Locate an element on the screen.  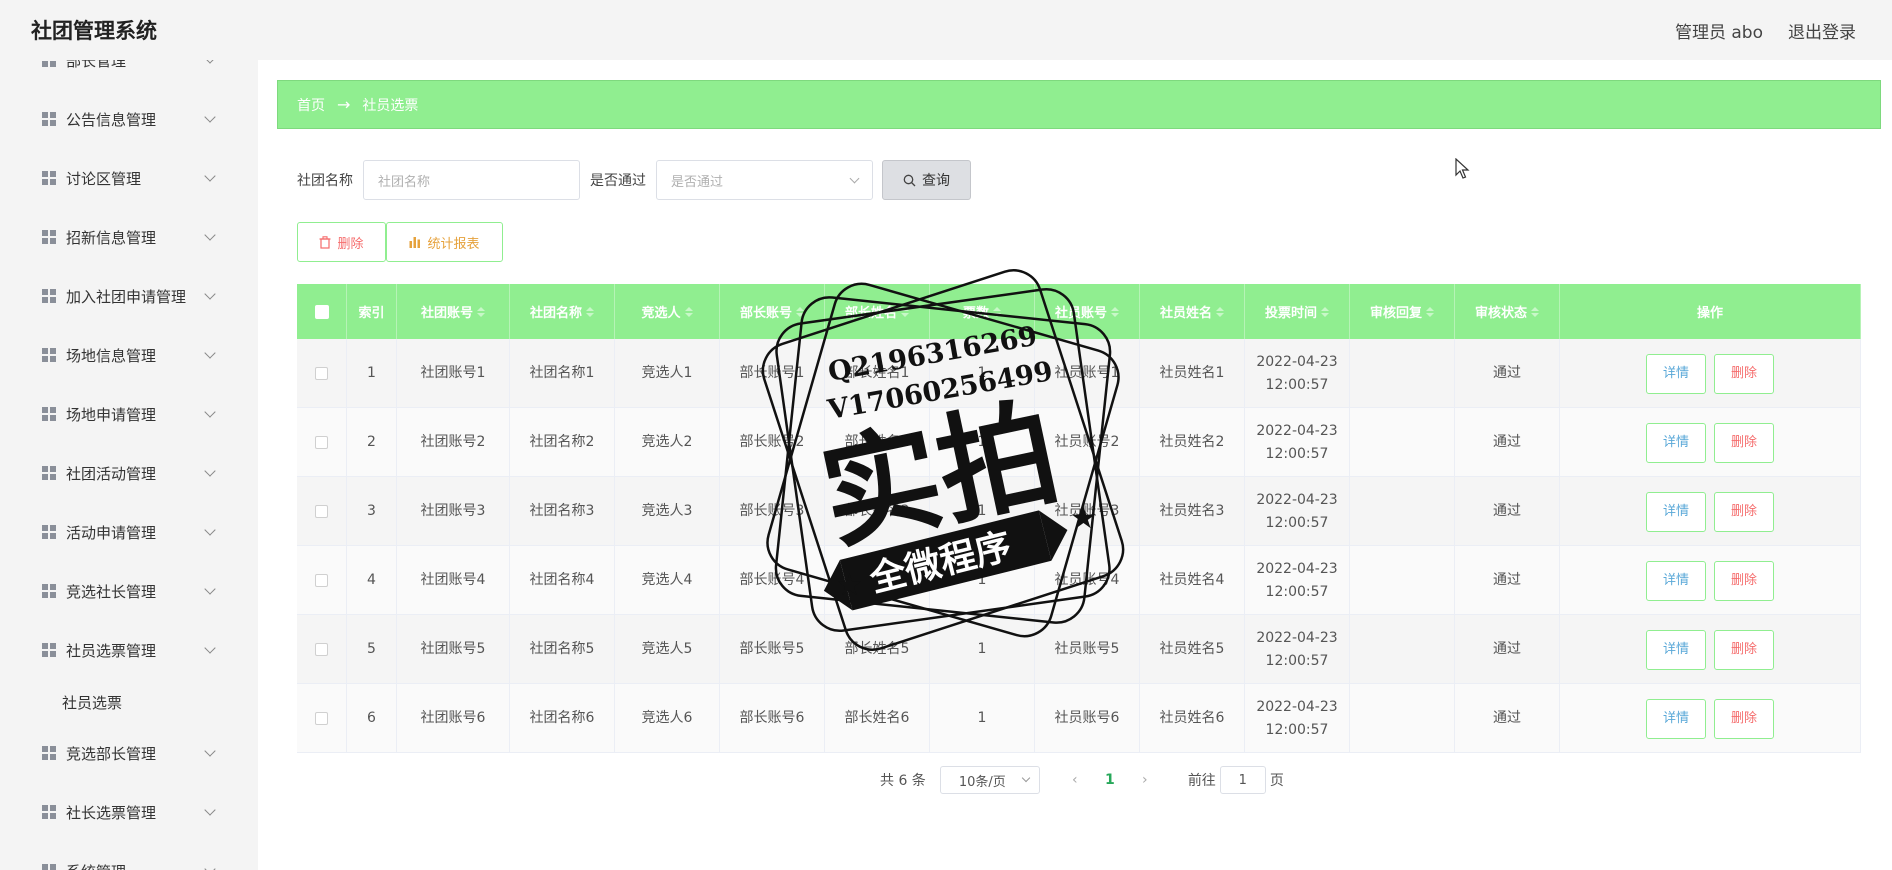
stats-report-button: 统计报表 is located at coordinates (444, 242).